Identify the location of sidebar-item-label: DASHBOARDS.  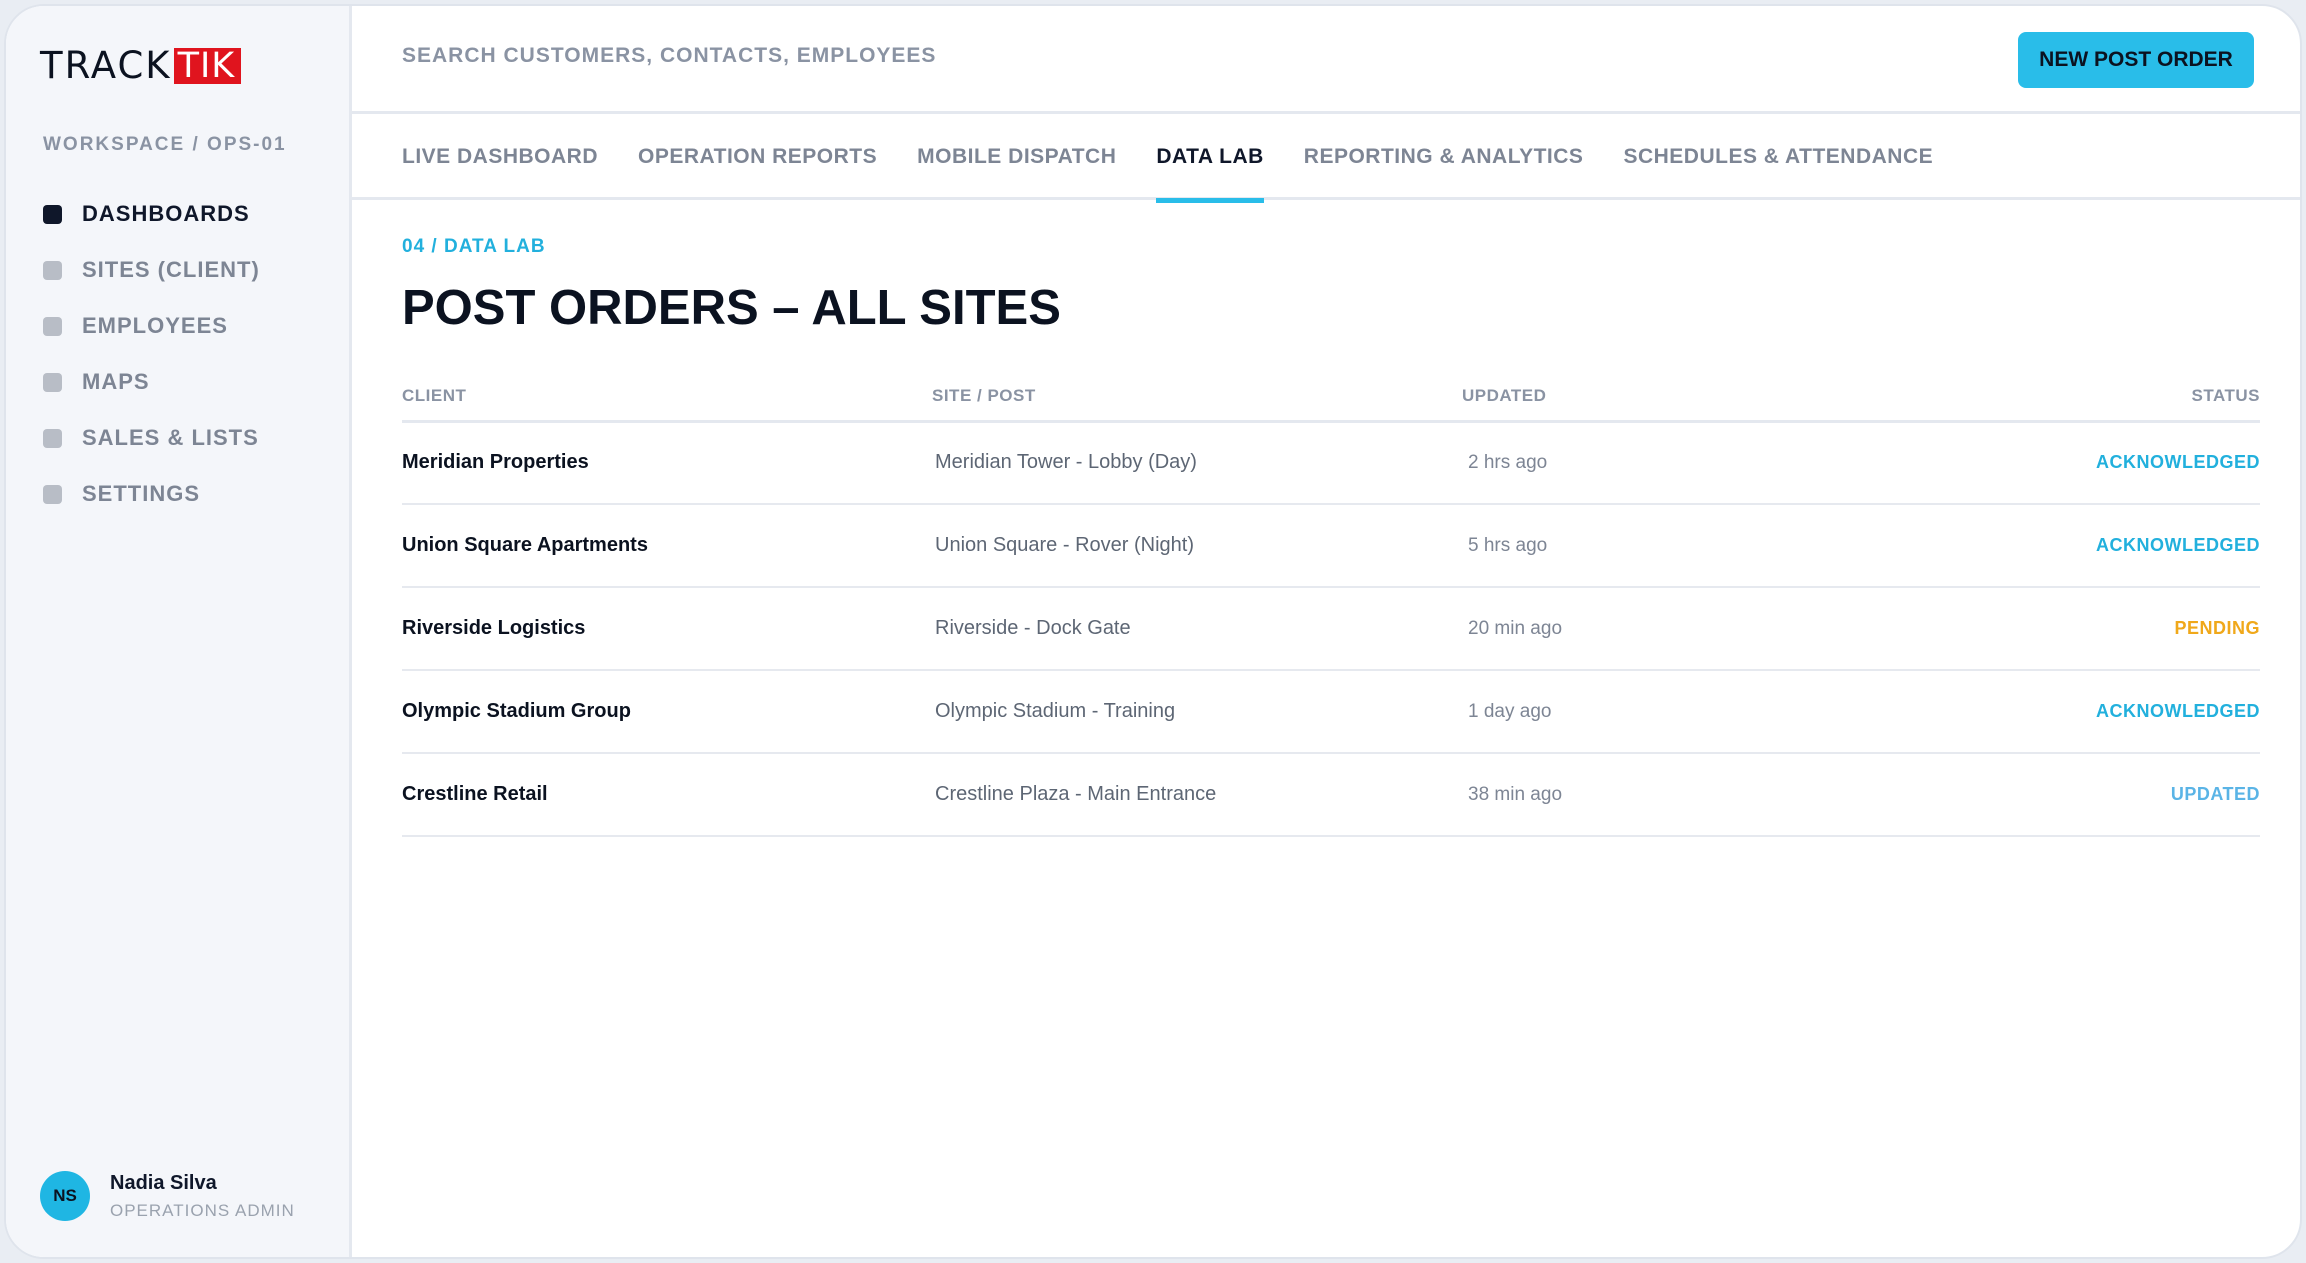
(166, 213).